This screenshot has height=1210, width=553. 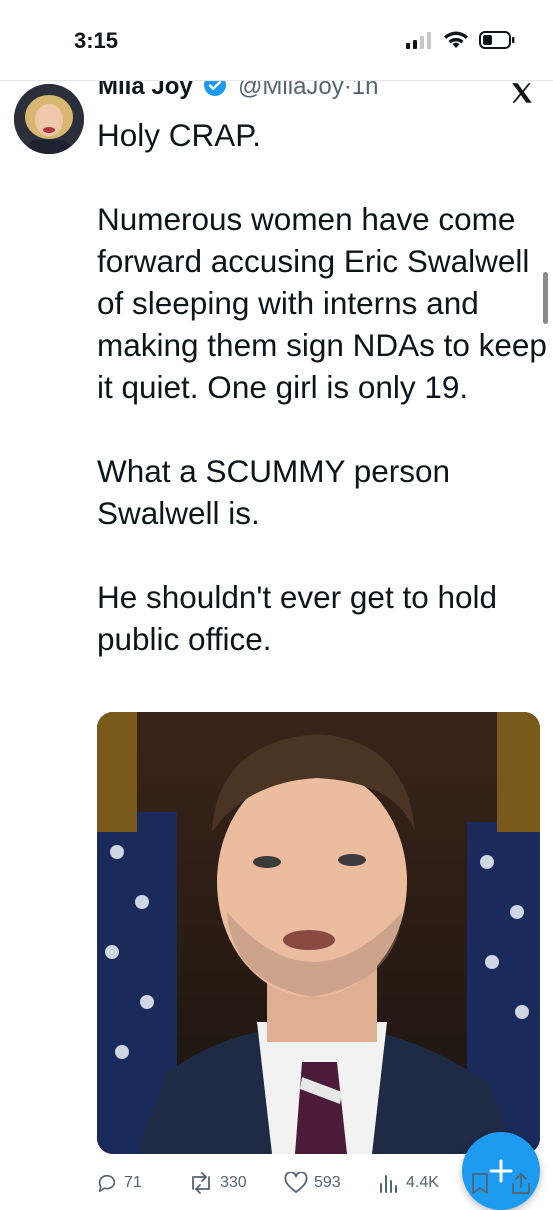 I want to click on status-icons, so click(x=460, y=40).